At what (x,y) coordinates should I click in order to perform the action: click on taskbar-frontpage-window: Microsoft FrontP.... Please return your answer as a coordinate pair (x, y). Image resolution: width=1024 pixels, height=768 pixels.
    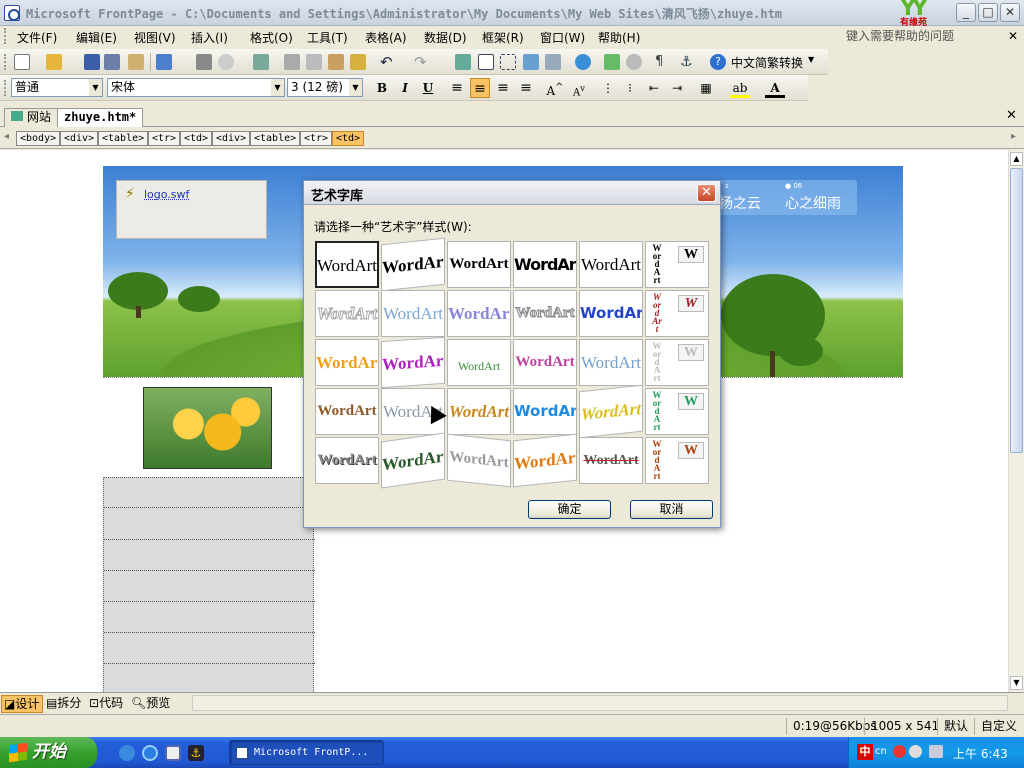
    Looking at the image, I should click on (306, 752).